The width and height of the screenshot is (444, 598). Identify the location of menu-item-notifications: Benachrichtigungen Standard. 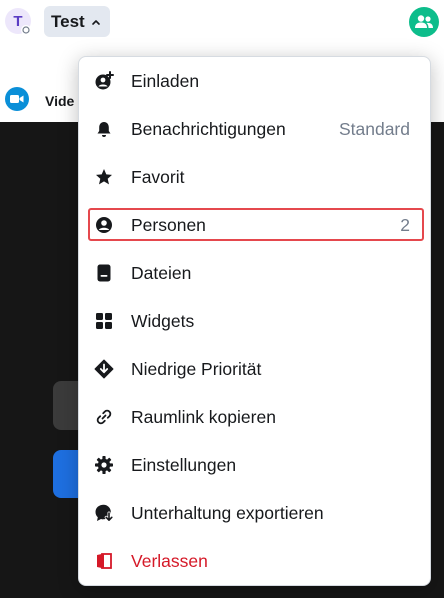
(254, 129).